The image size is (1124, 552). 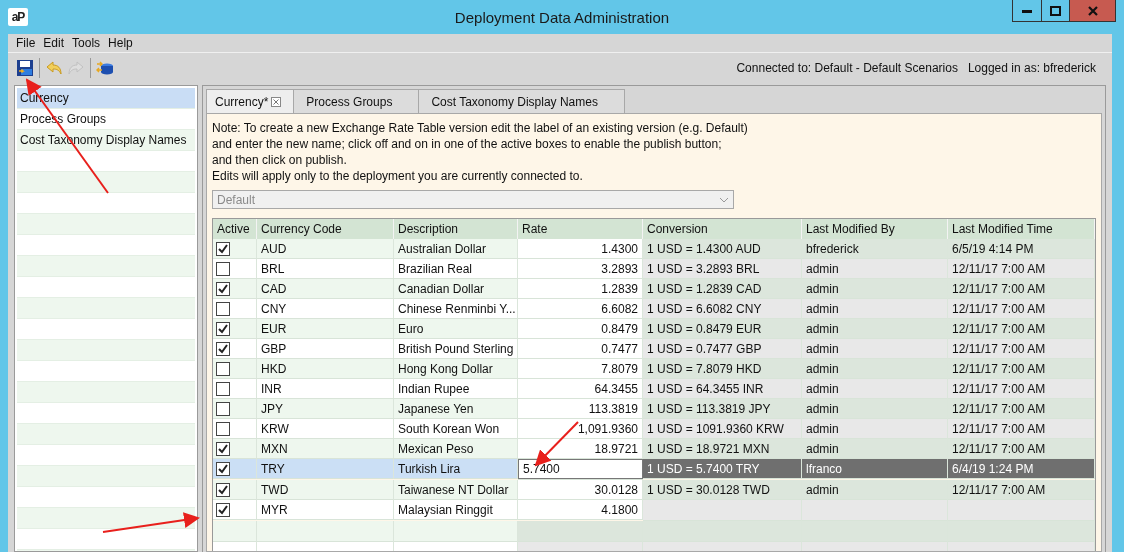 What do you see at coordinates (456, 249) in the screenshot?
I see `table-cell: Australian Dollar` at bounding box center [456, 249].